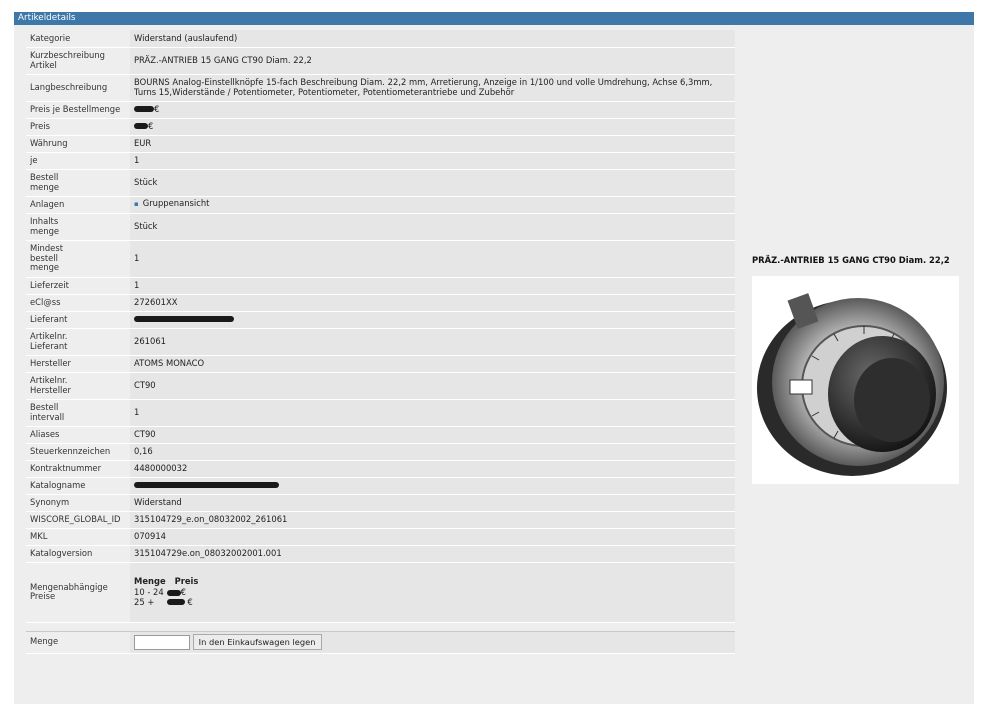 Image resolution: width=992 pixels, height=711 pixels. What do you see at coordinates (78, 386) in the screenshot?
I see `detail-label: Artikelnr. Hersteller` at bounding box center [78, 386].